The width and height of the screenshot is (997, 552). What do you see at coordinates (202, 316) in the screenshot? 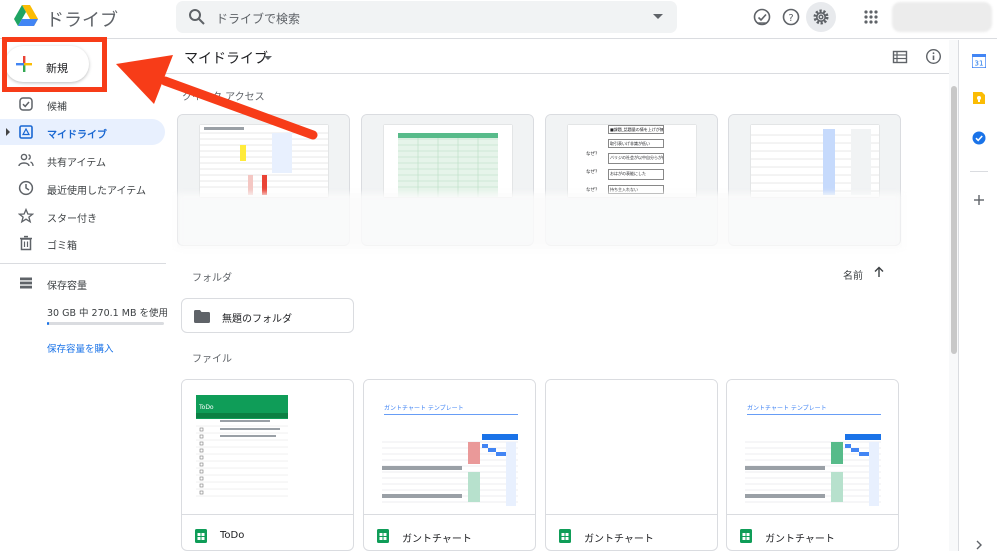
I see `folder-icon` at bounding box center [202, 316].